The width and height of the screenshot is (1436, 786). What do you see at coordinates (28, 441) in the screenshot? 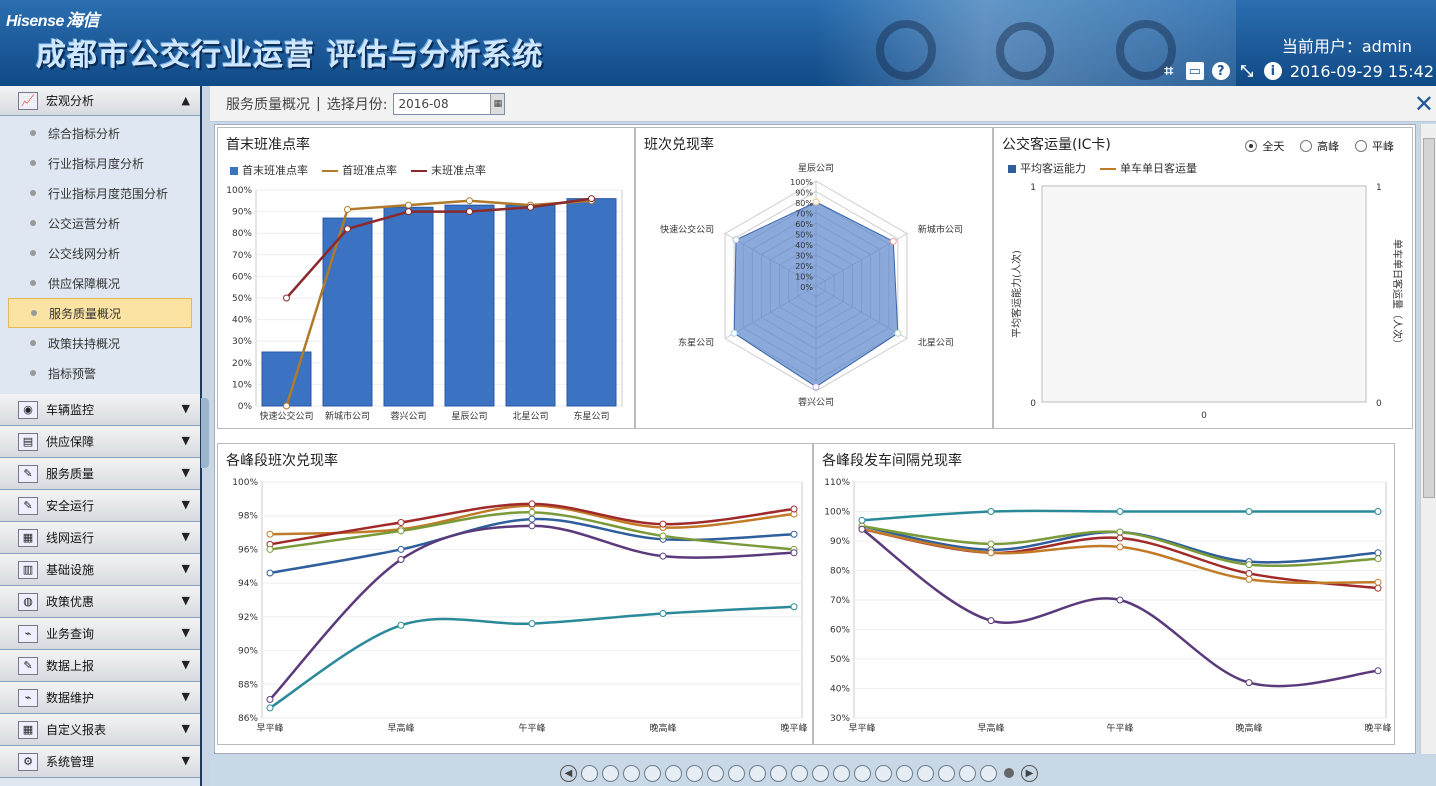
I see `supply-icon: ▤` at bounding box center [28, 441].